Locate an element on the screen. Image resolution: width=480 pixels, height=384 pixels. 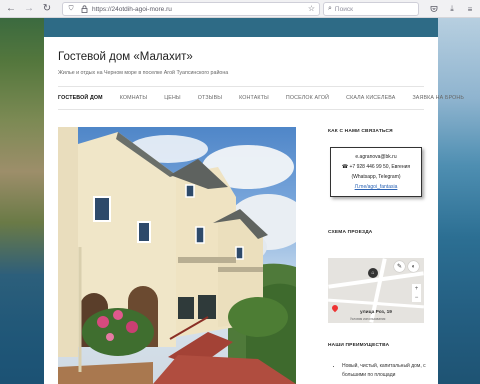
contact-heading: Как с нами связаться is located at coordinates (360, 131).